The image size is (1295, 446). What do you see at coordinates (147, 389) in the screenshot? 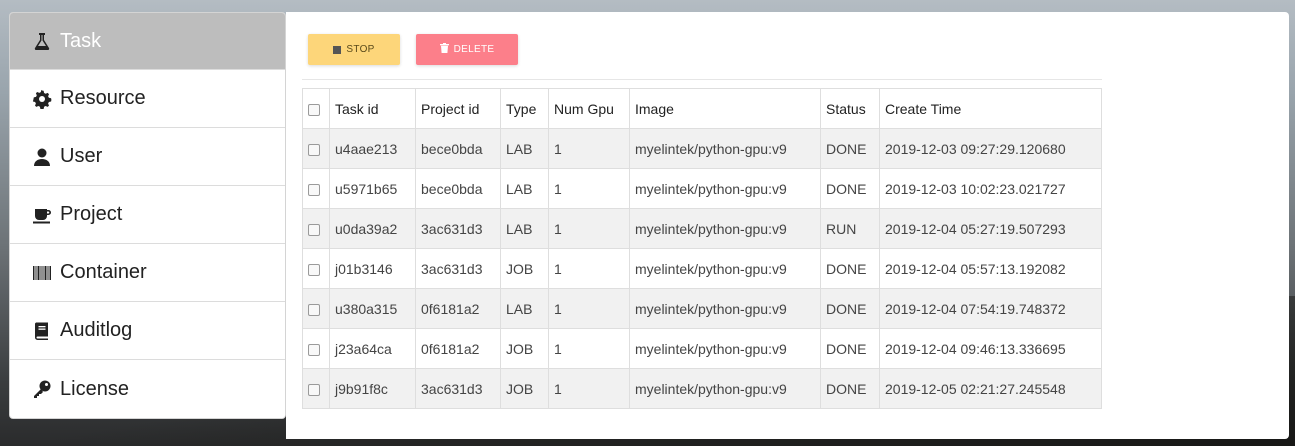
I see `sidebar-item-license: License` at bounding box center [147, 389].